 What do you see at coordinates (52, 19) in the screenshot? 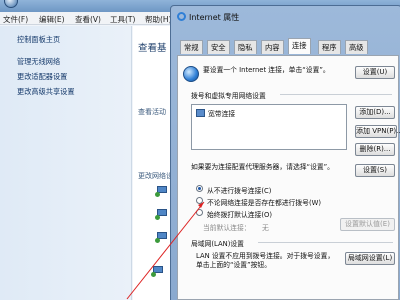
I see `menu-edit: 编辑(E)` at bounding box center [52, 19].